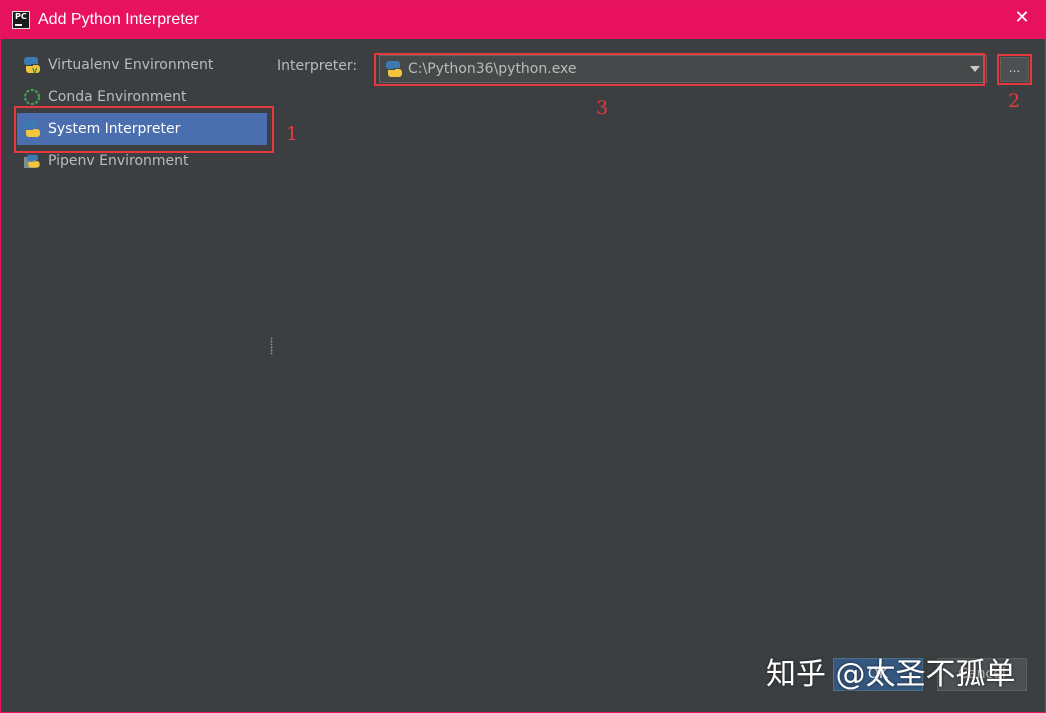 This screenshot has width=1046, height=713. Describe the element at coordinates (35, 70) in the screenshot. I see `svg-text: V` at that location.